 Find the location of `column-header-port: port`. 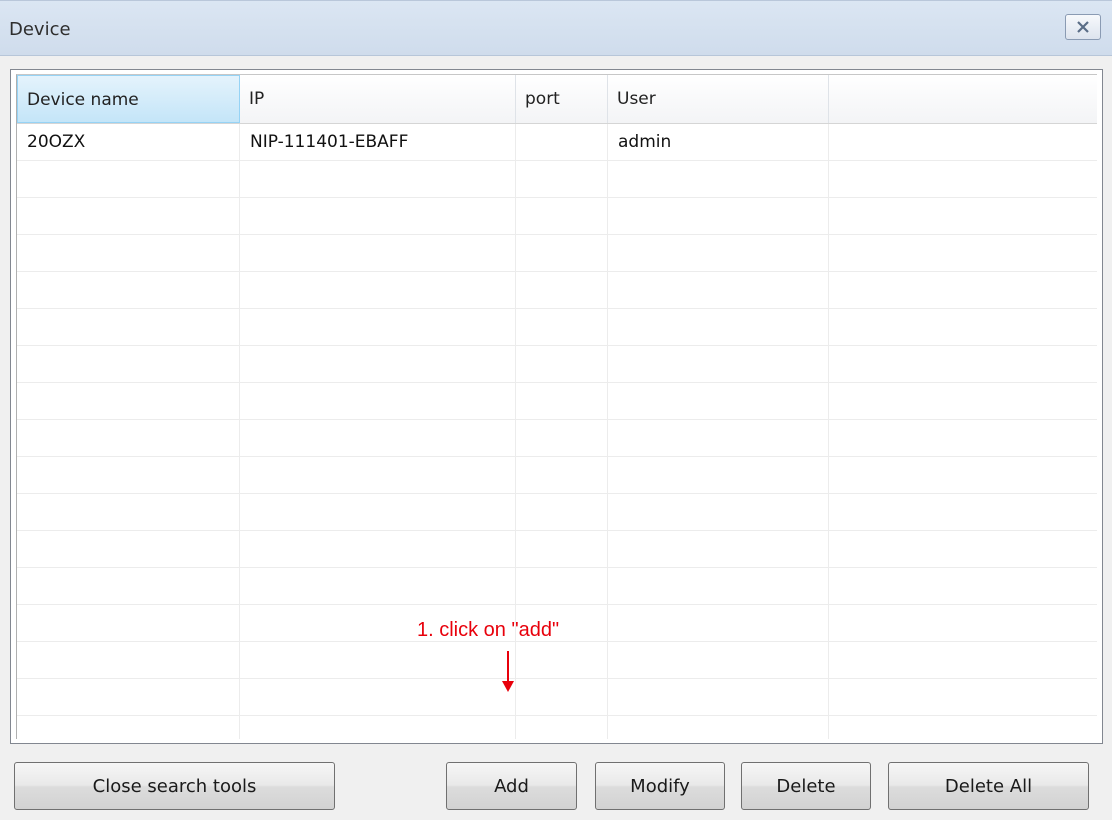

column-header-port: port is located at coordinates (562, 99).